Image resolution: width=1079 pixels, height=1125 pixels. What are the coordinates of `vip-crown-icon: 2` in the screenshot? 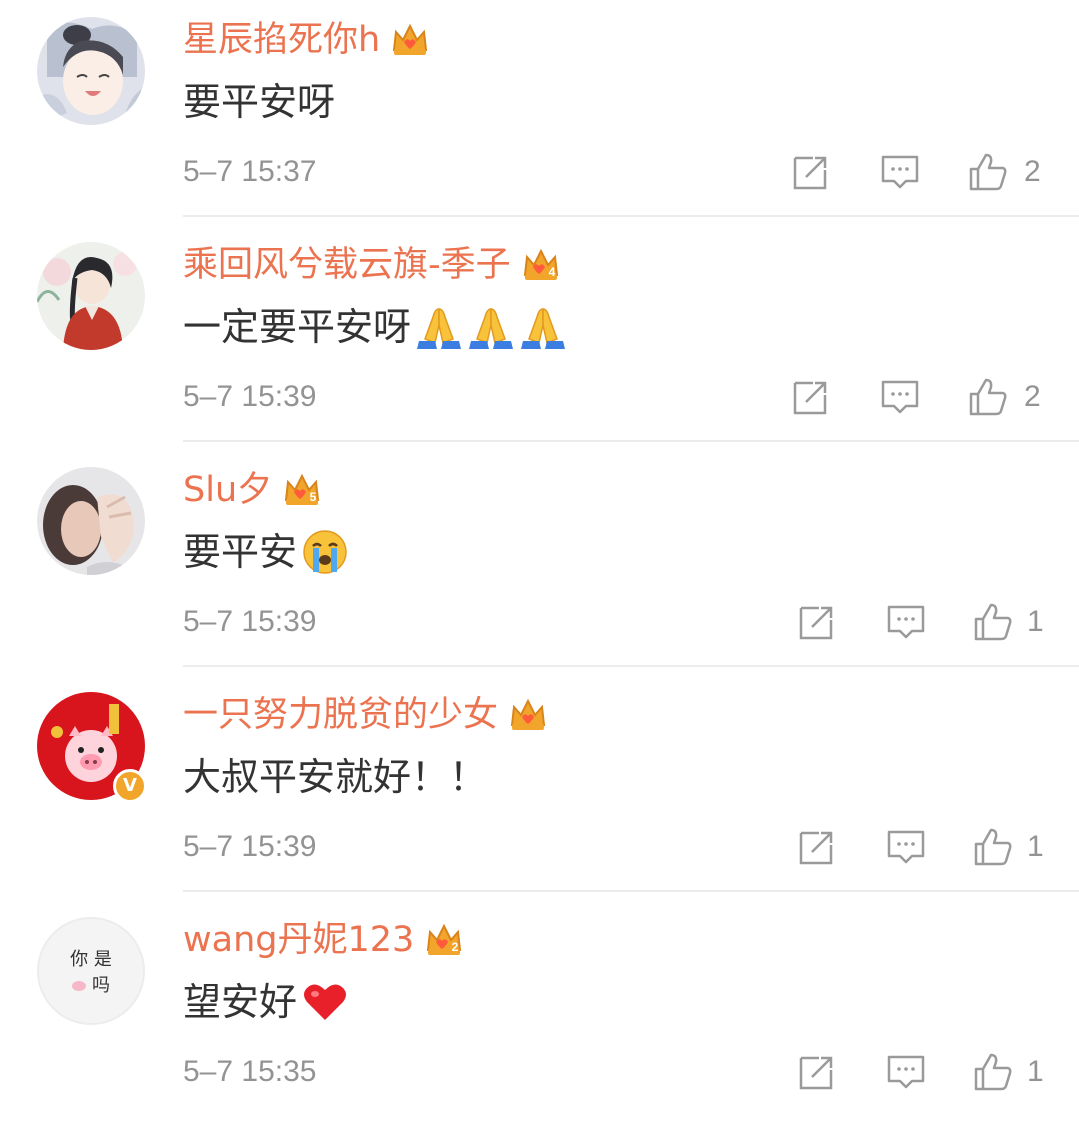 It's located at (444, 940).